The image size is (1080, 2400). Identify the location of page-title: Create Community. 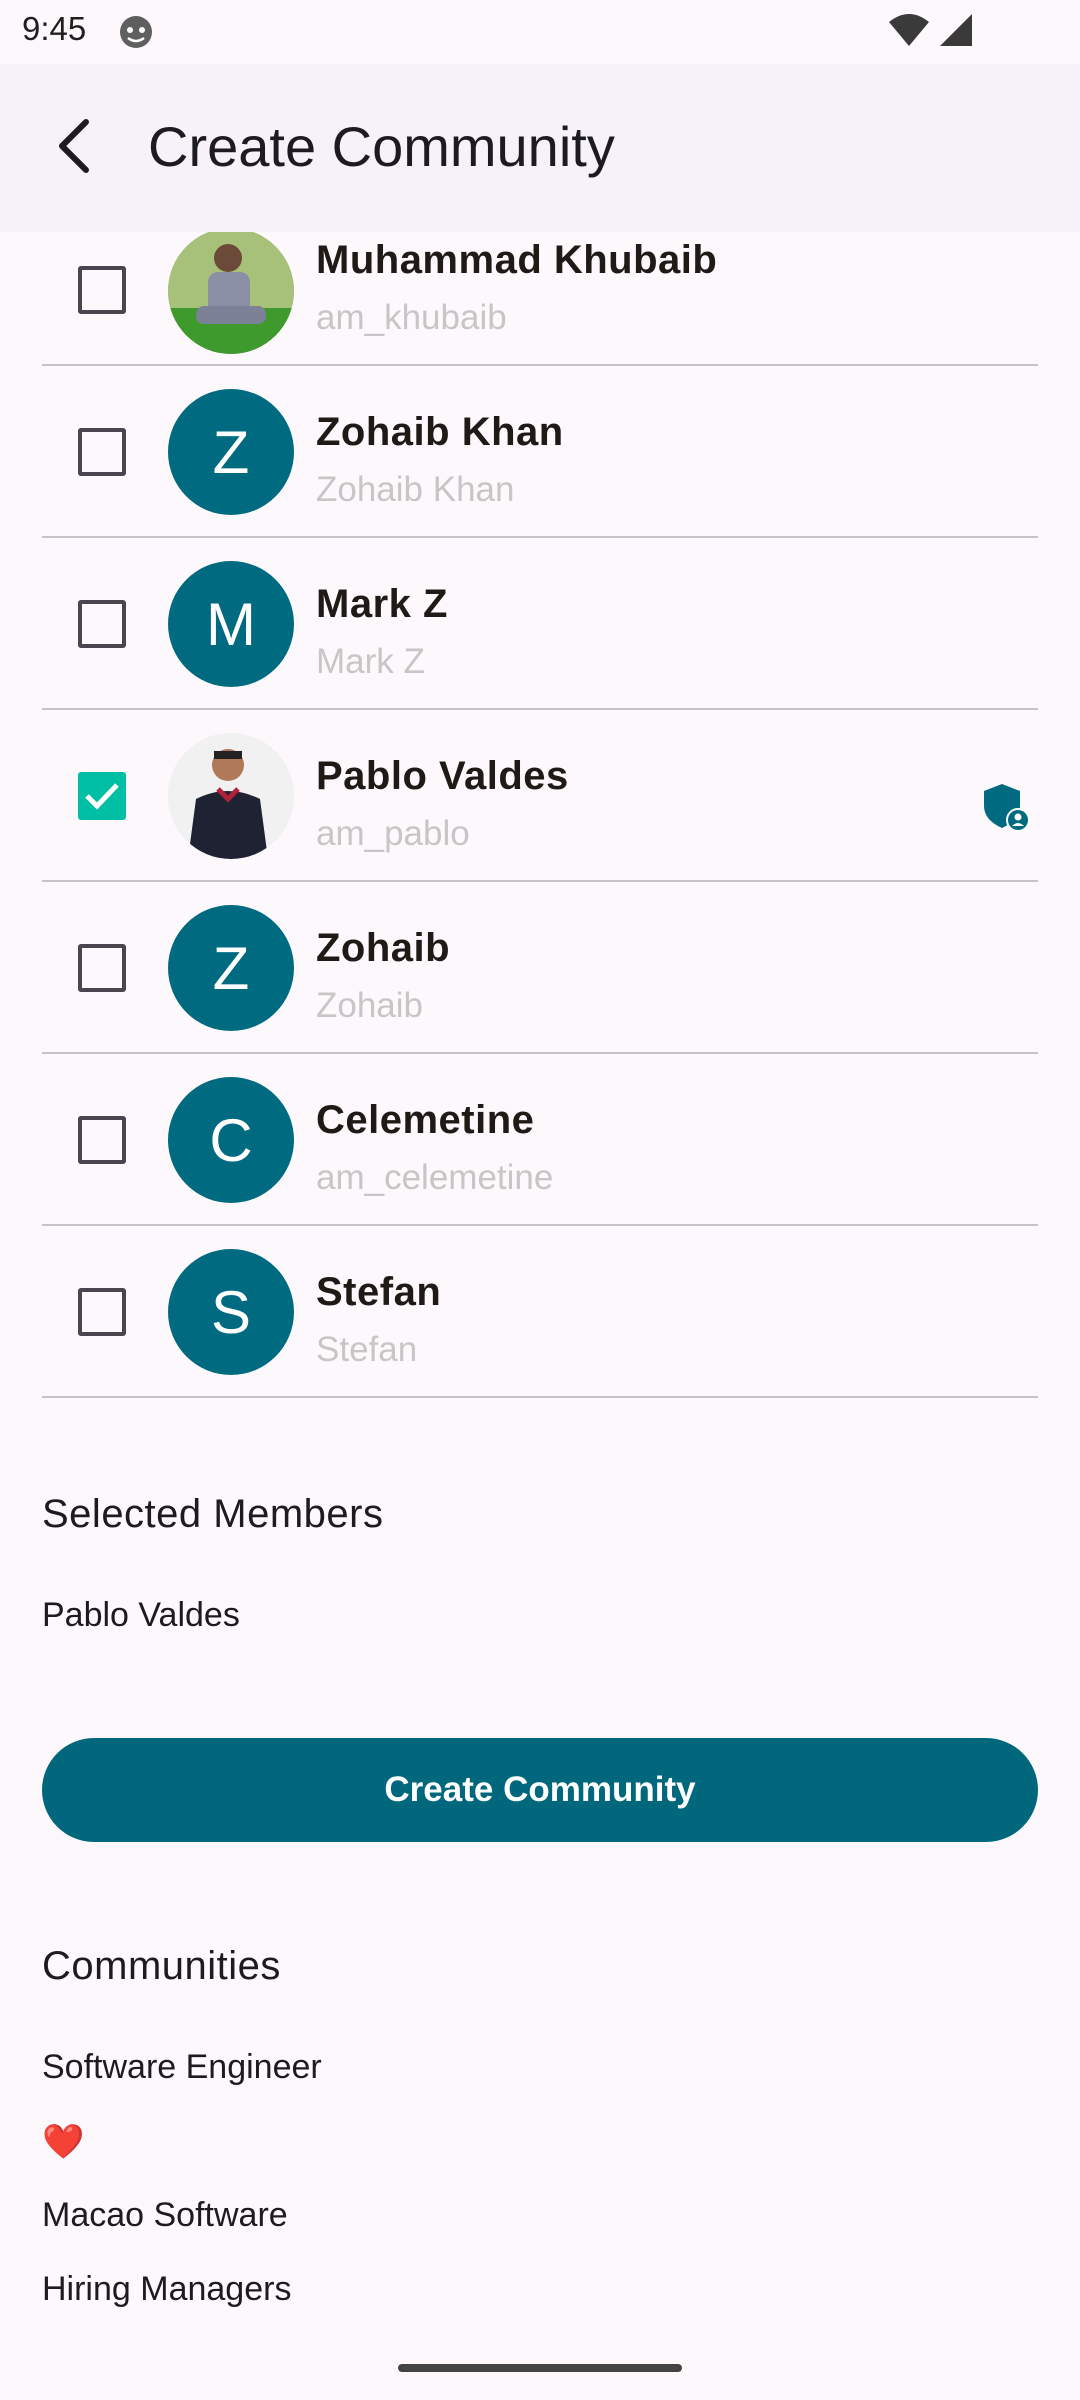
(381, 146).